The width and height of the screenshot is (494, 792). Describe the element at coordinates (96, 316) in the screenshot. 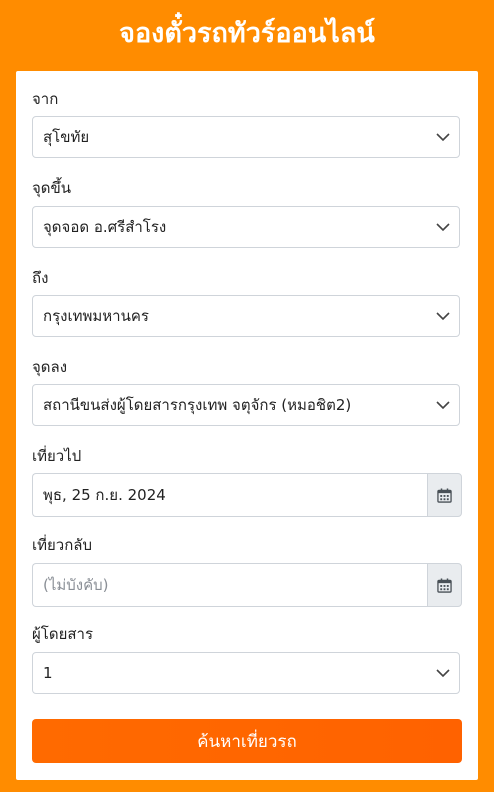

I see `to-value: กรุงเทพมหานคร` at that location.